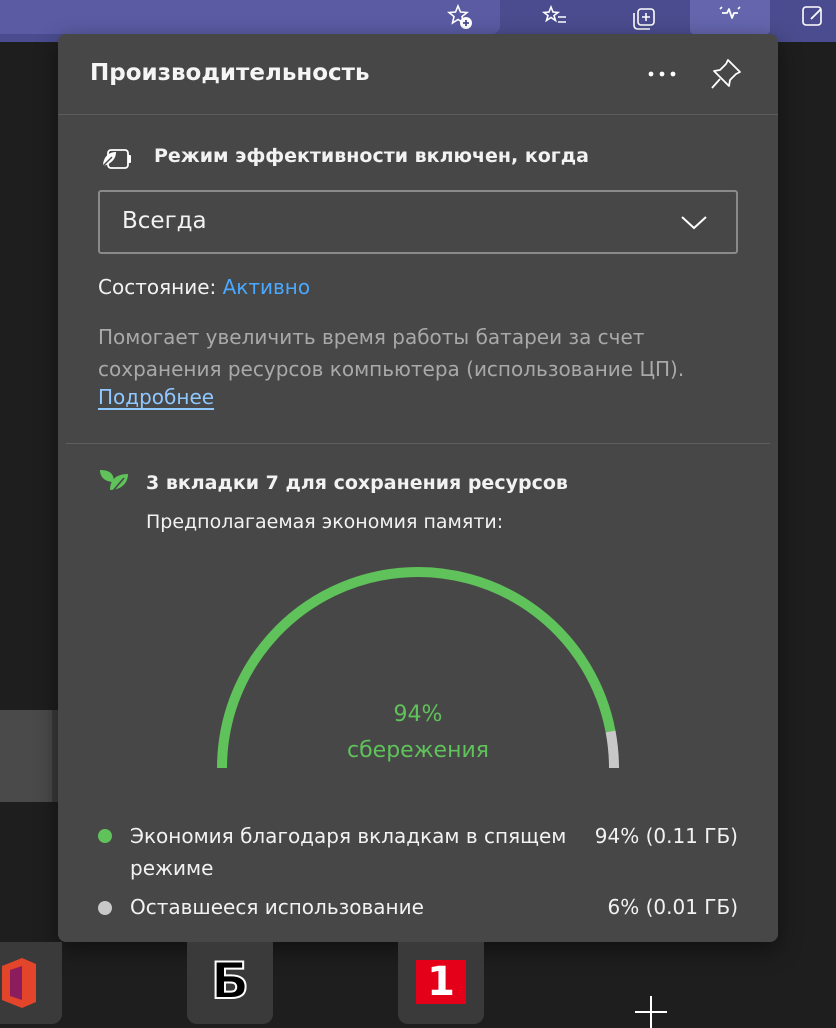 This screenshot has width=836, height=1028. I want to click on collections-icon, so click(644, 19).